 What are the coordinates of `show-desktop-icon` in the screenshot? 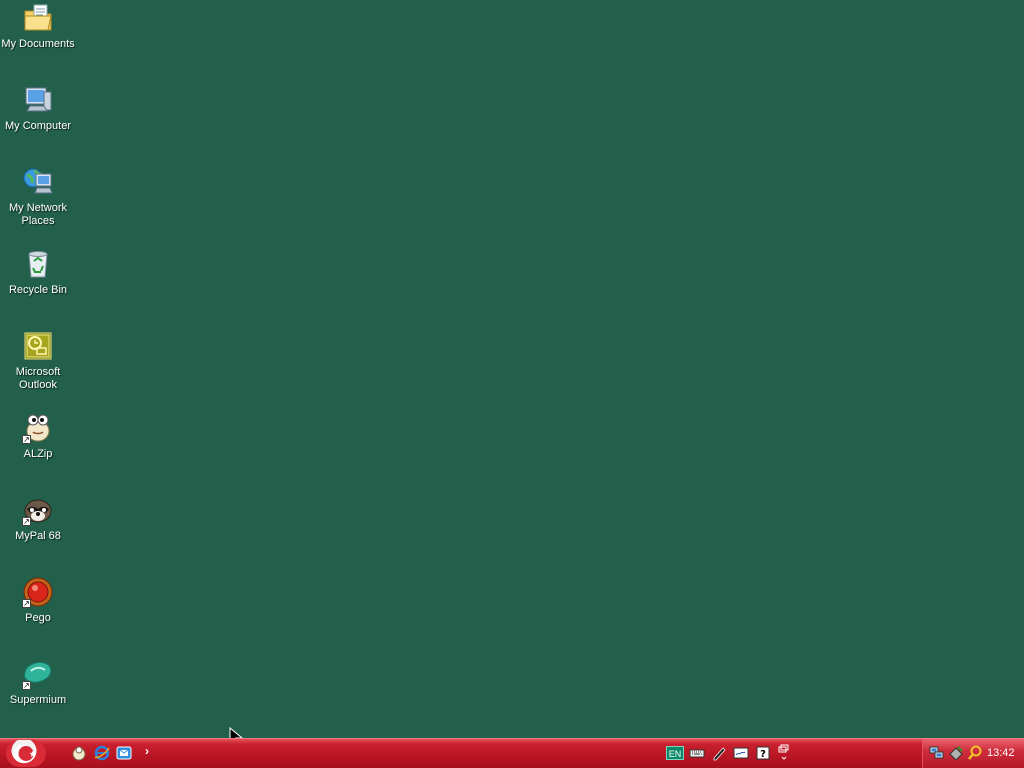 It's located at (79, 753).